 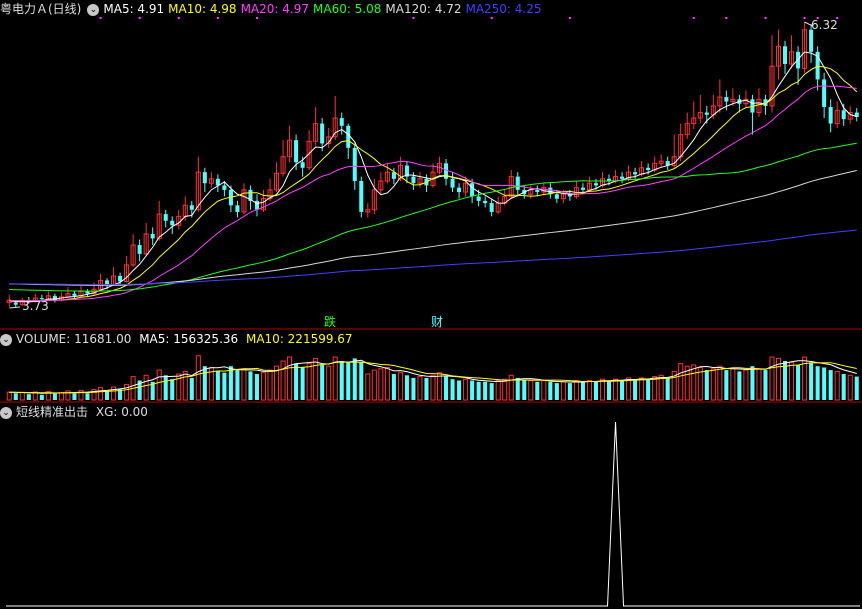 What do you see at coordinates (40, 9) in the screenshot?
I see `stock-title: 粤电力Ａ(日线)` at bounding box center [40, 9].